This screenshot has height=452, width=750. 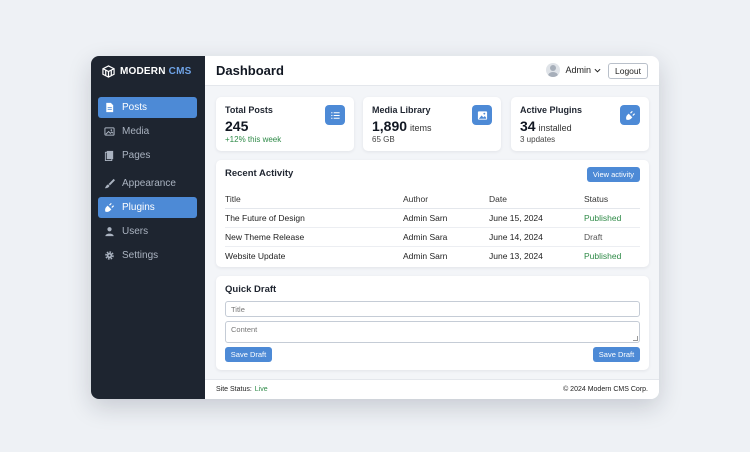 I want to click on brush-icon, so click(x=109, y=183).